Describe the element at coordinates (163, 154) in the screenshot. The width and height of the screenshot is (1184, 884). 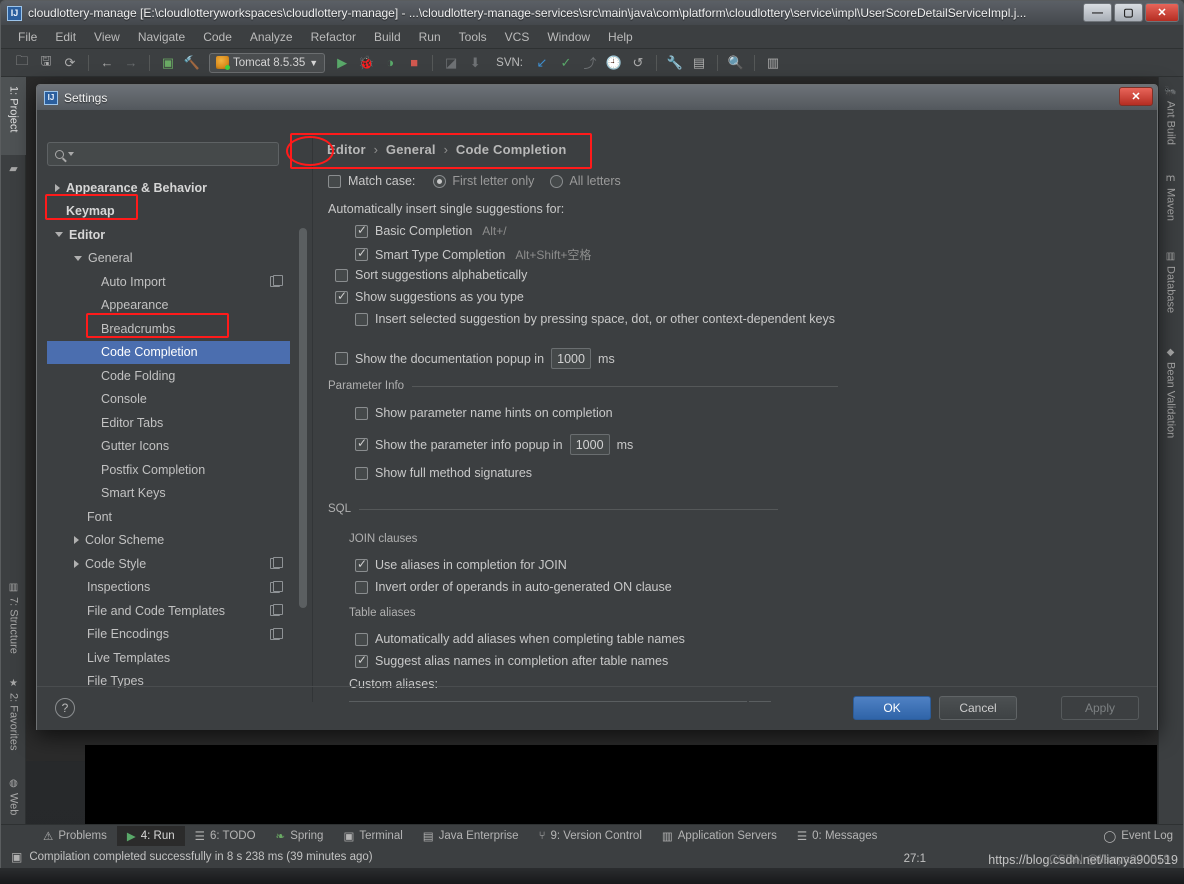
I see `search-input` at that location.